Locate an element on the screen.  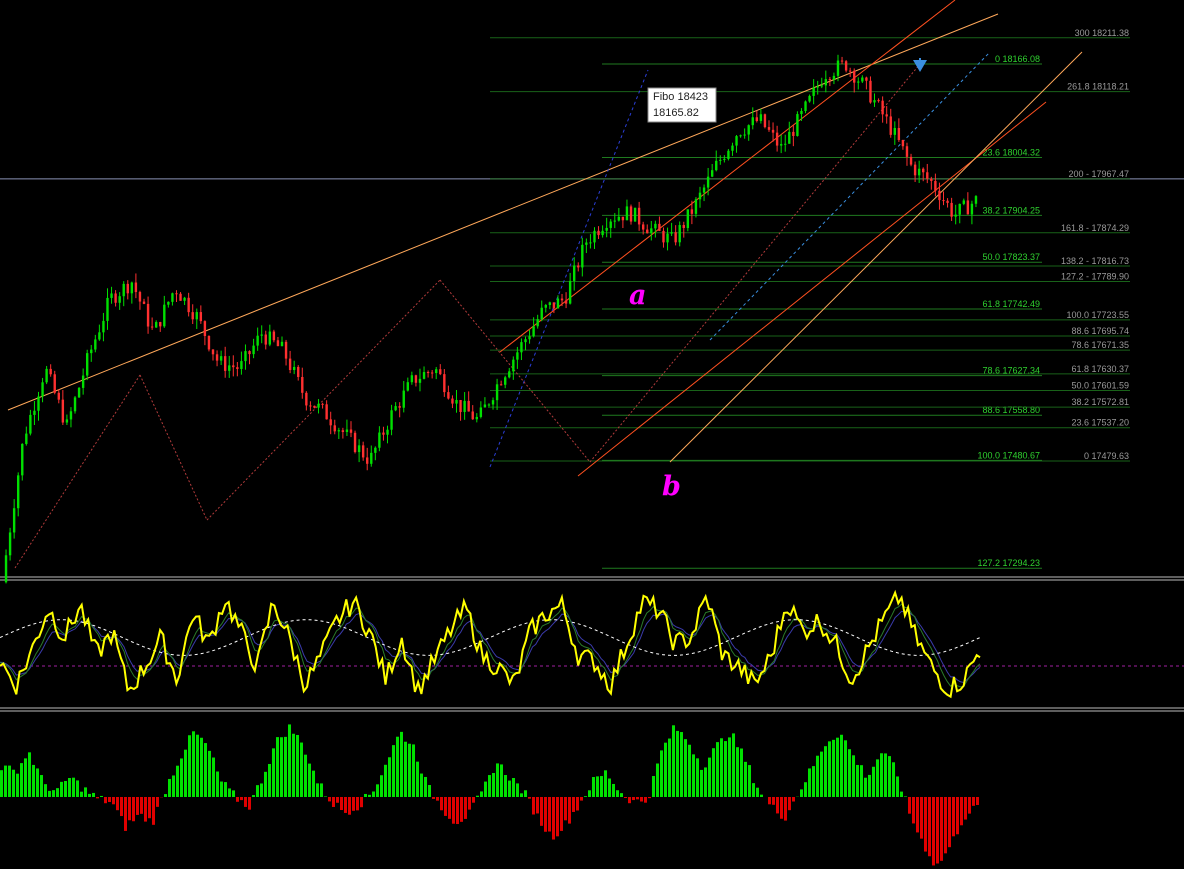
fib-extension-label: 50.0 17601.59 is located at coordinates (1100, 385).